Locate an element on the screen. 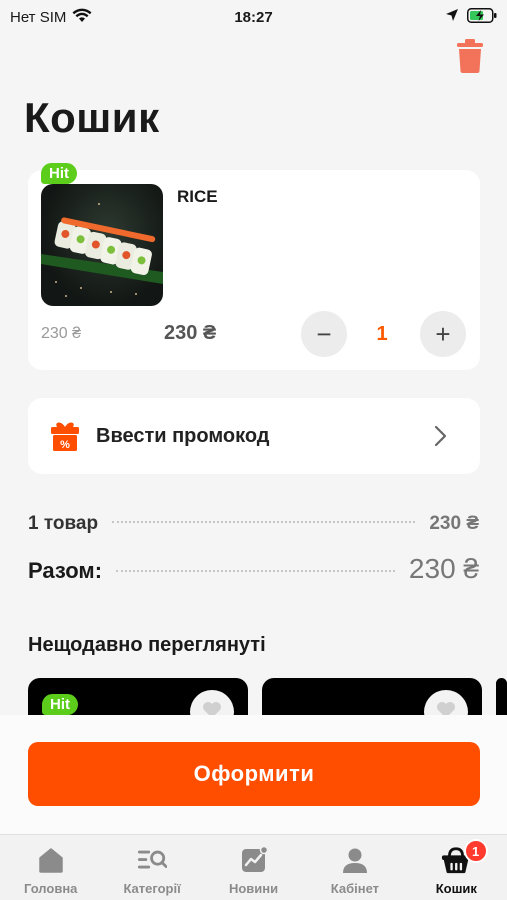 This screenshot has height=900, width=507. decrement-button: − is located at coordinates (324, 334).